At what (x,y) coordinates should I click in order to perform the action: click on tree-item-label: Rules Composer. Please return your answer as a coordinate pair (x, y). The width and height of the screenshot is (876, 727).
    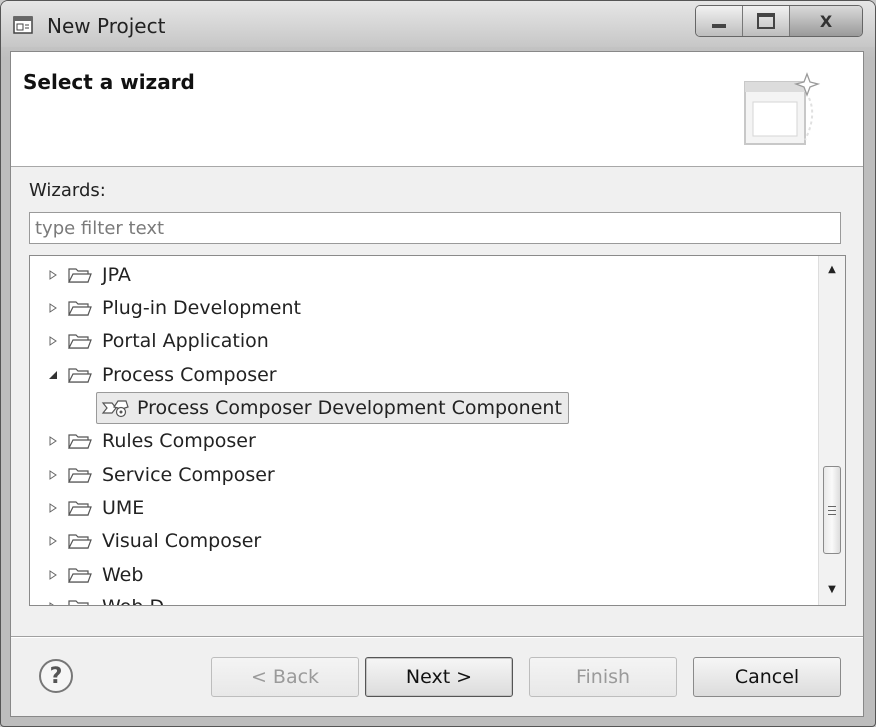
    Looking at the image, I should click on (179, 441).